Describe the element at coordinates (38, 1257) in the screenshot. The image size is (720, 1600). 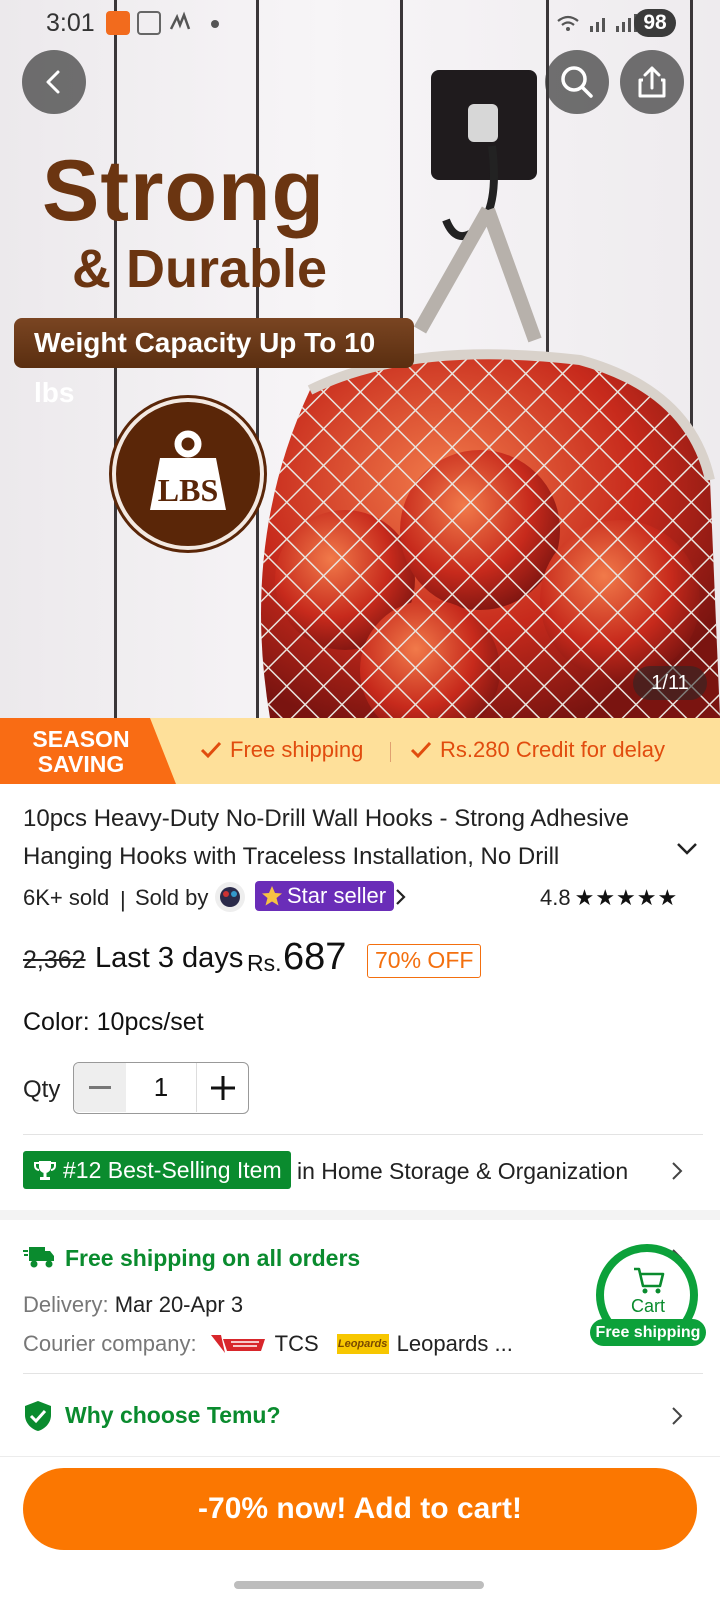
I see `truck-icon` at that location.